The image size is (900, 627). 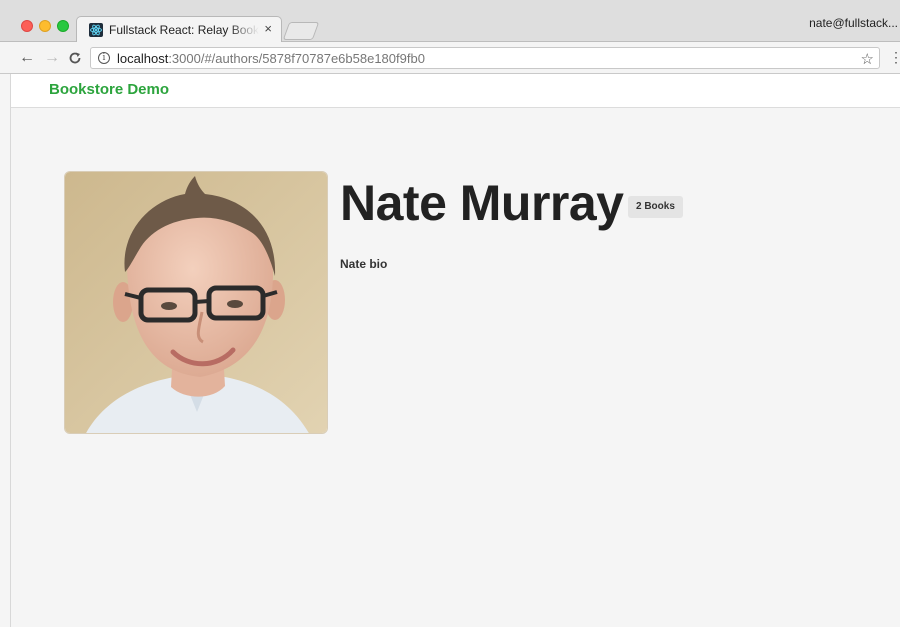 I want to click on books-count-badge: 2 Books, so click(x=655, y=207).